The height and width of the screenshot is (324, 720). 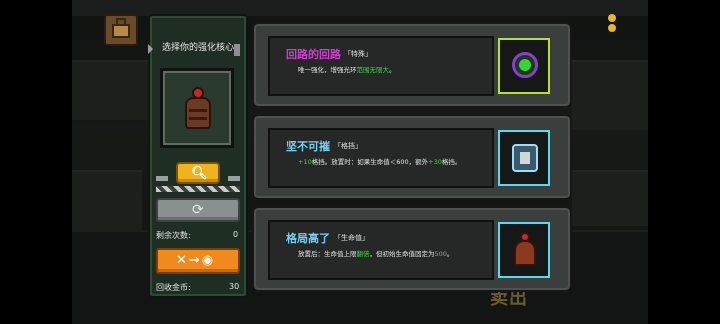 I want to click on selected-core-slot, so click(x=197, y=108).